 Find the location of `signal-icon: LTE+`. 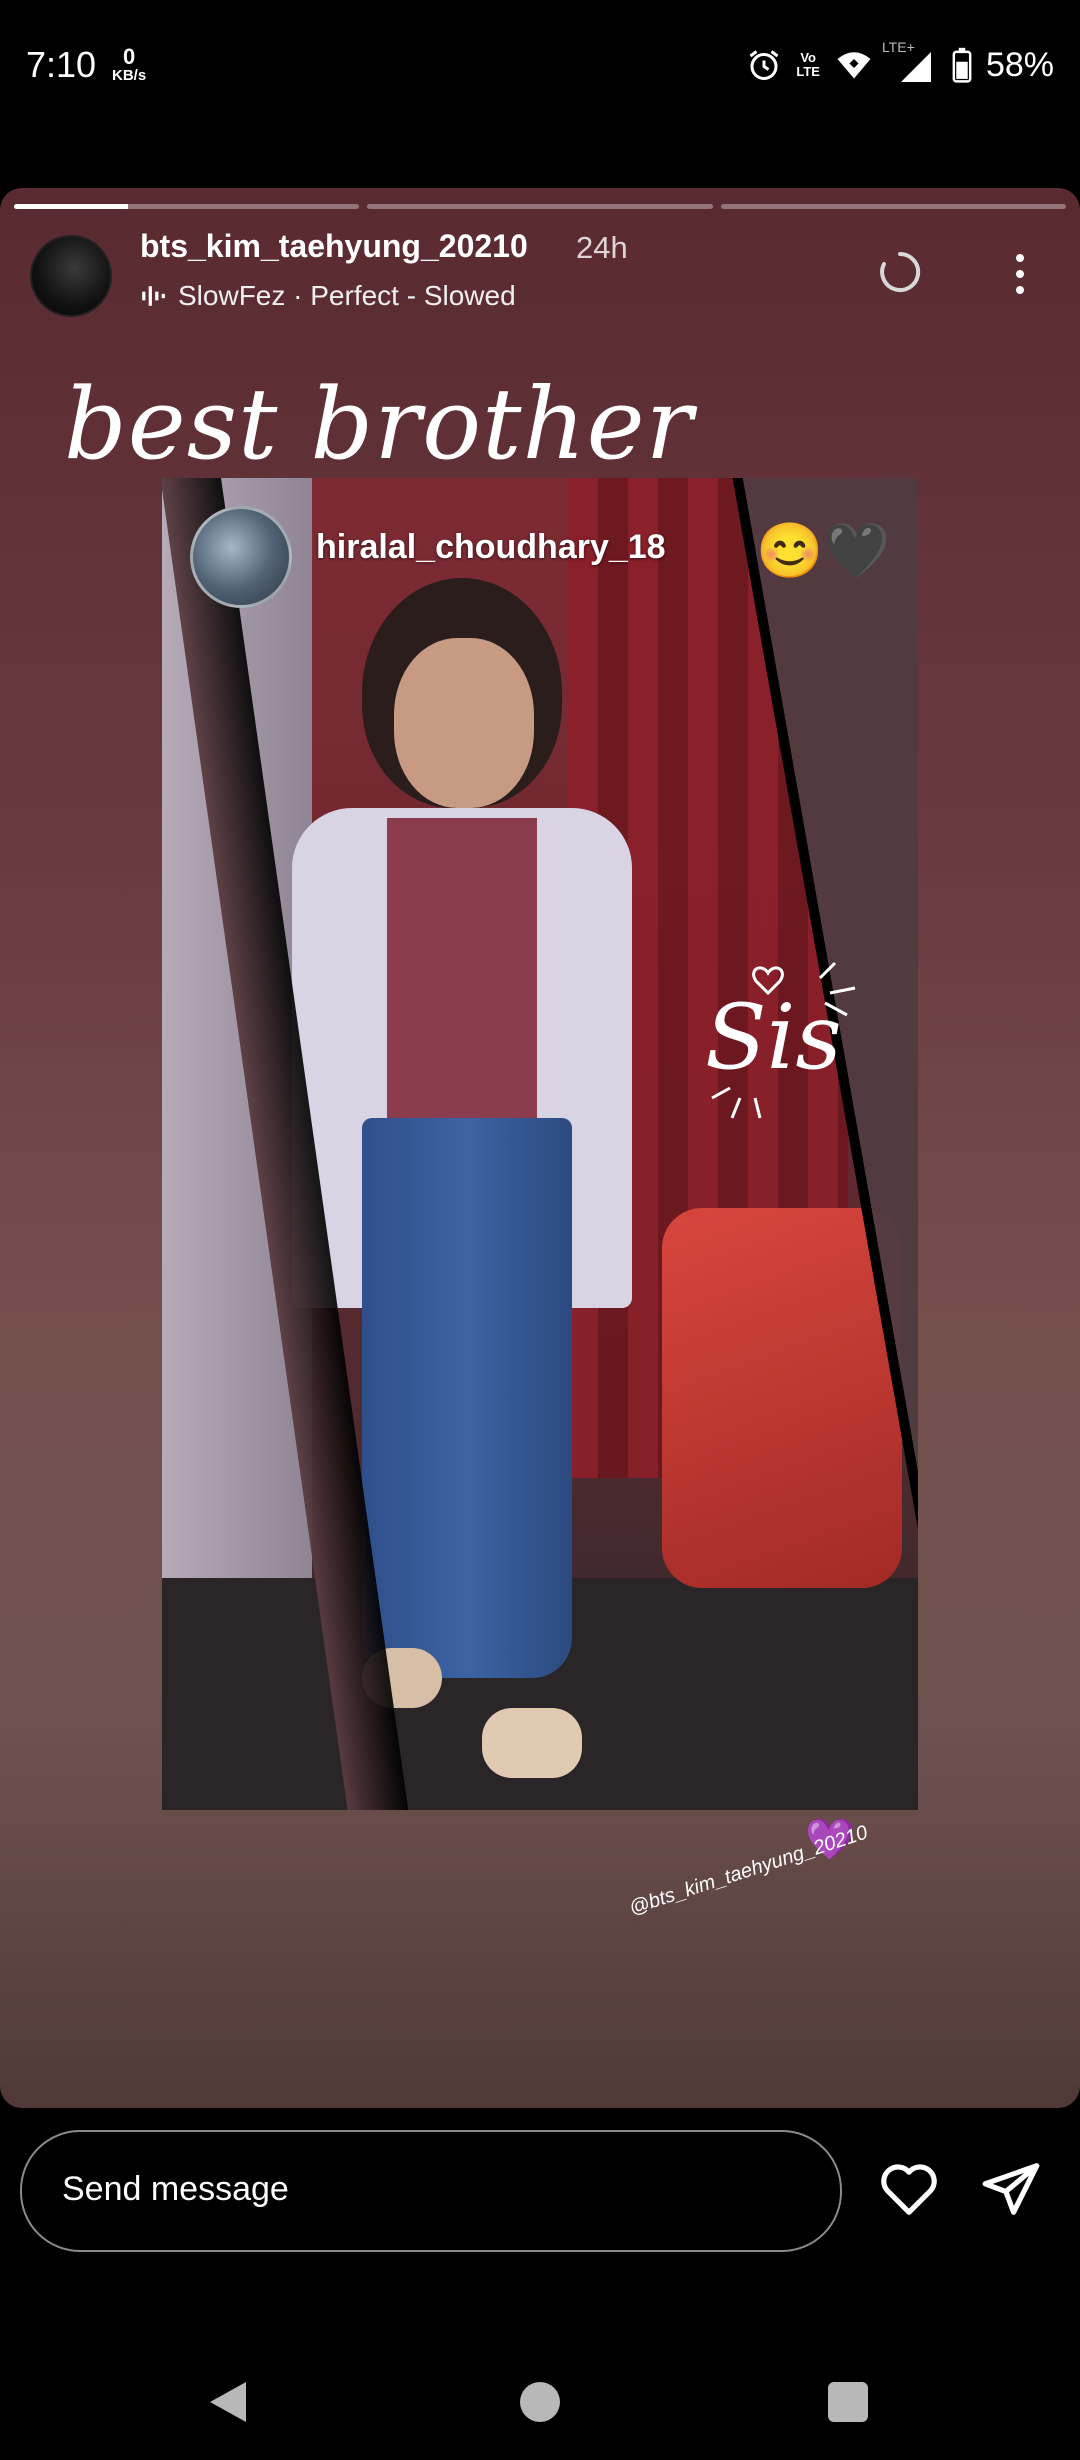

signal-icon: LTE+ is located at coordinates (910, 62).